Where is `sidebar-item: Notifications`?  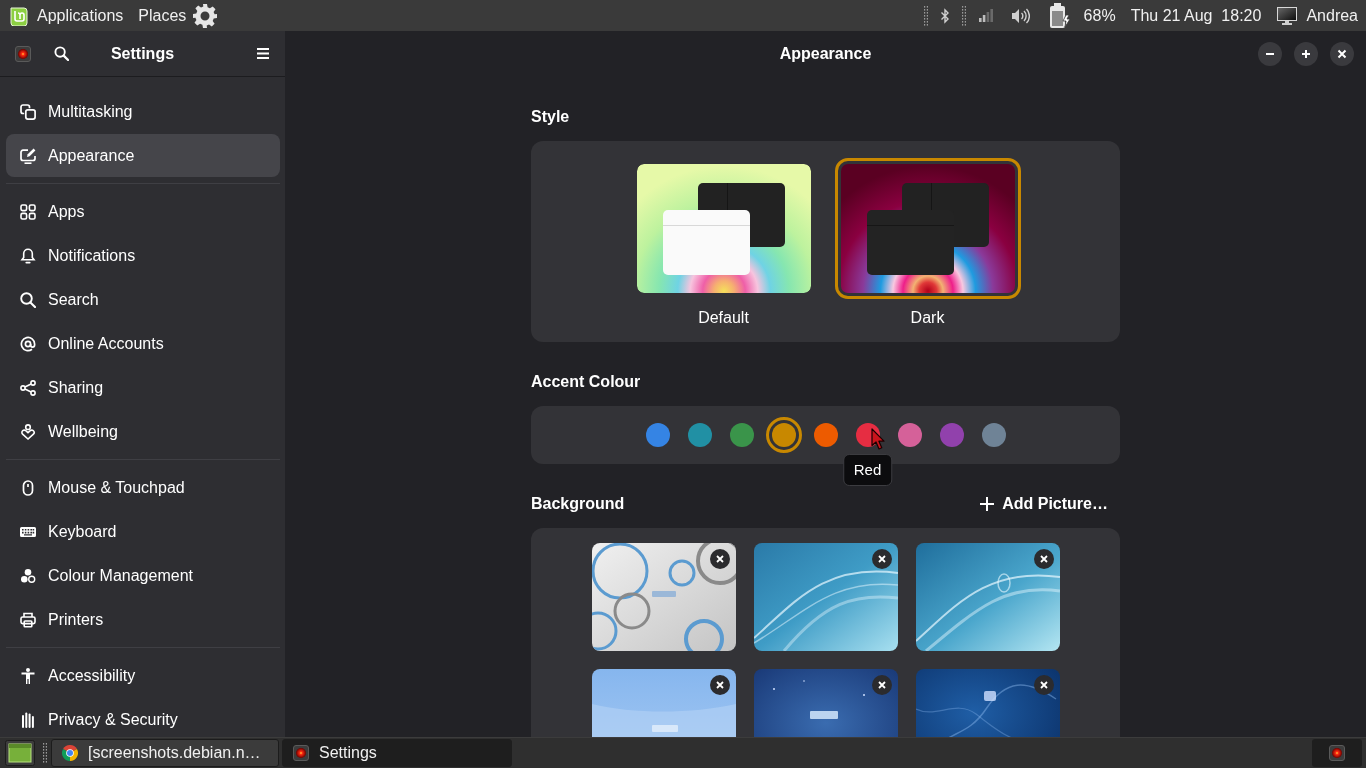
sidebar-item: Notifications is located at coordinates (143, 255).